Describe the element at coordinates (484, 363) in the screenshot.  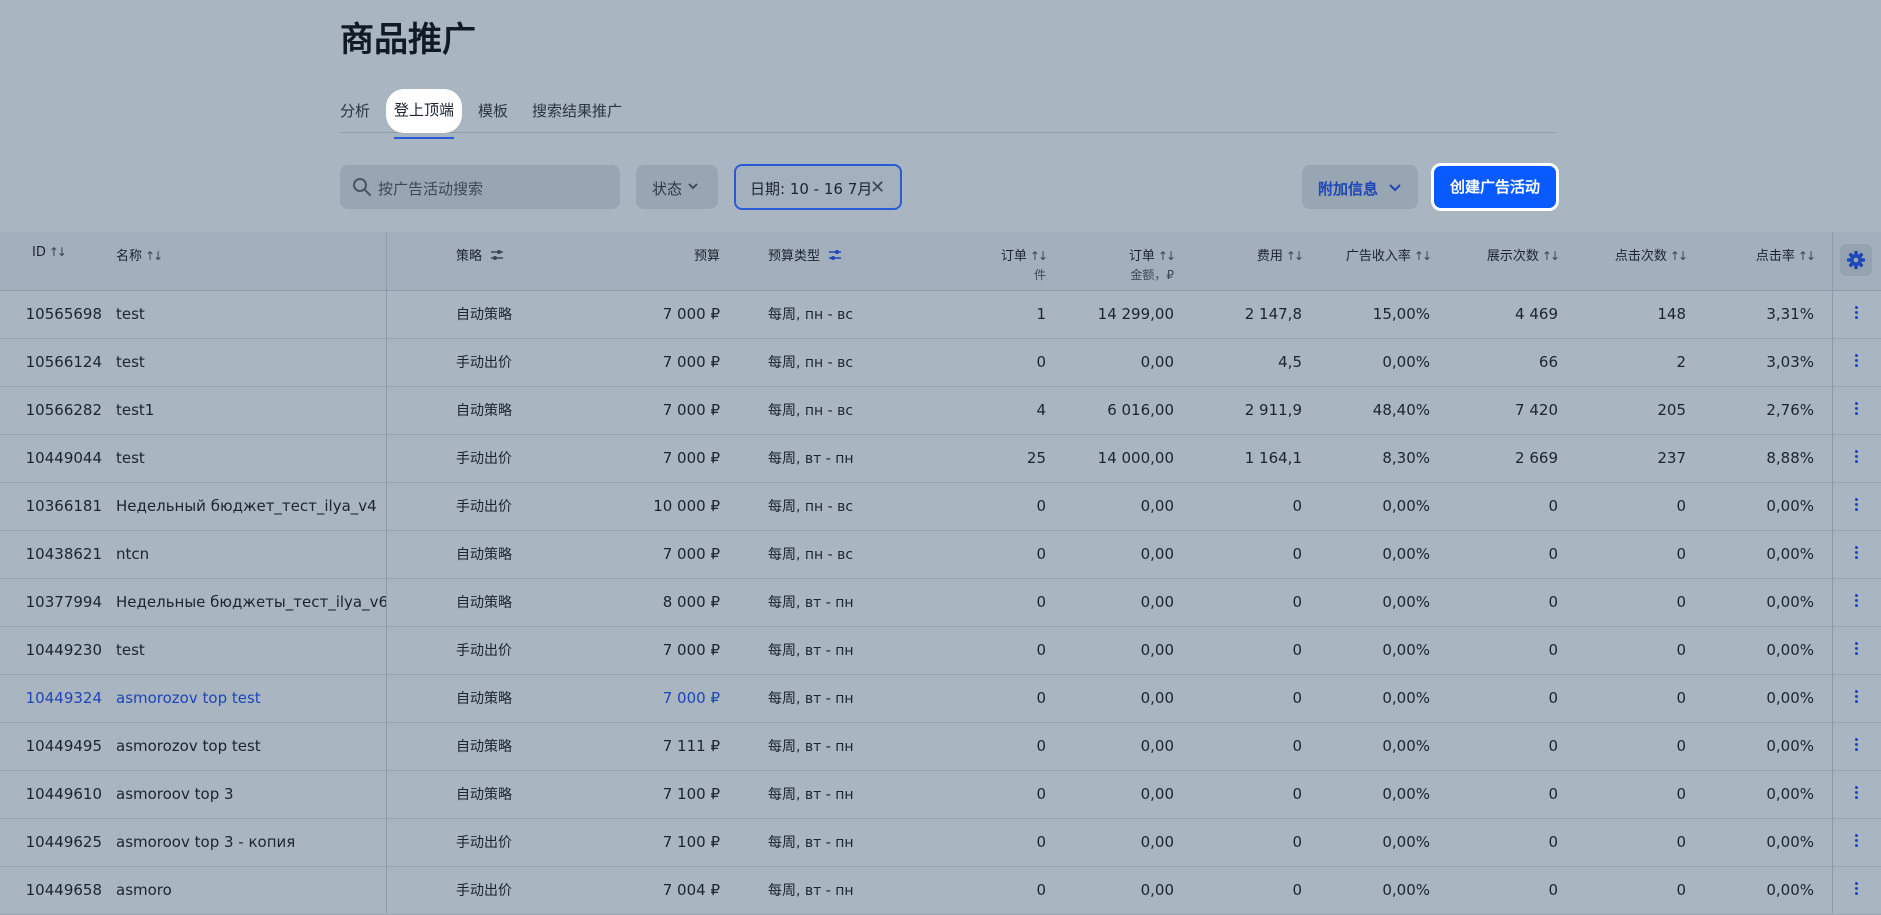
I see `cell-strategy: 手动出价` at that location.